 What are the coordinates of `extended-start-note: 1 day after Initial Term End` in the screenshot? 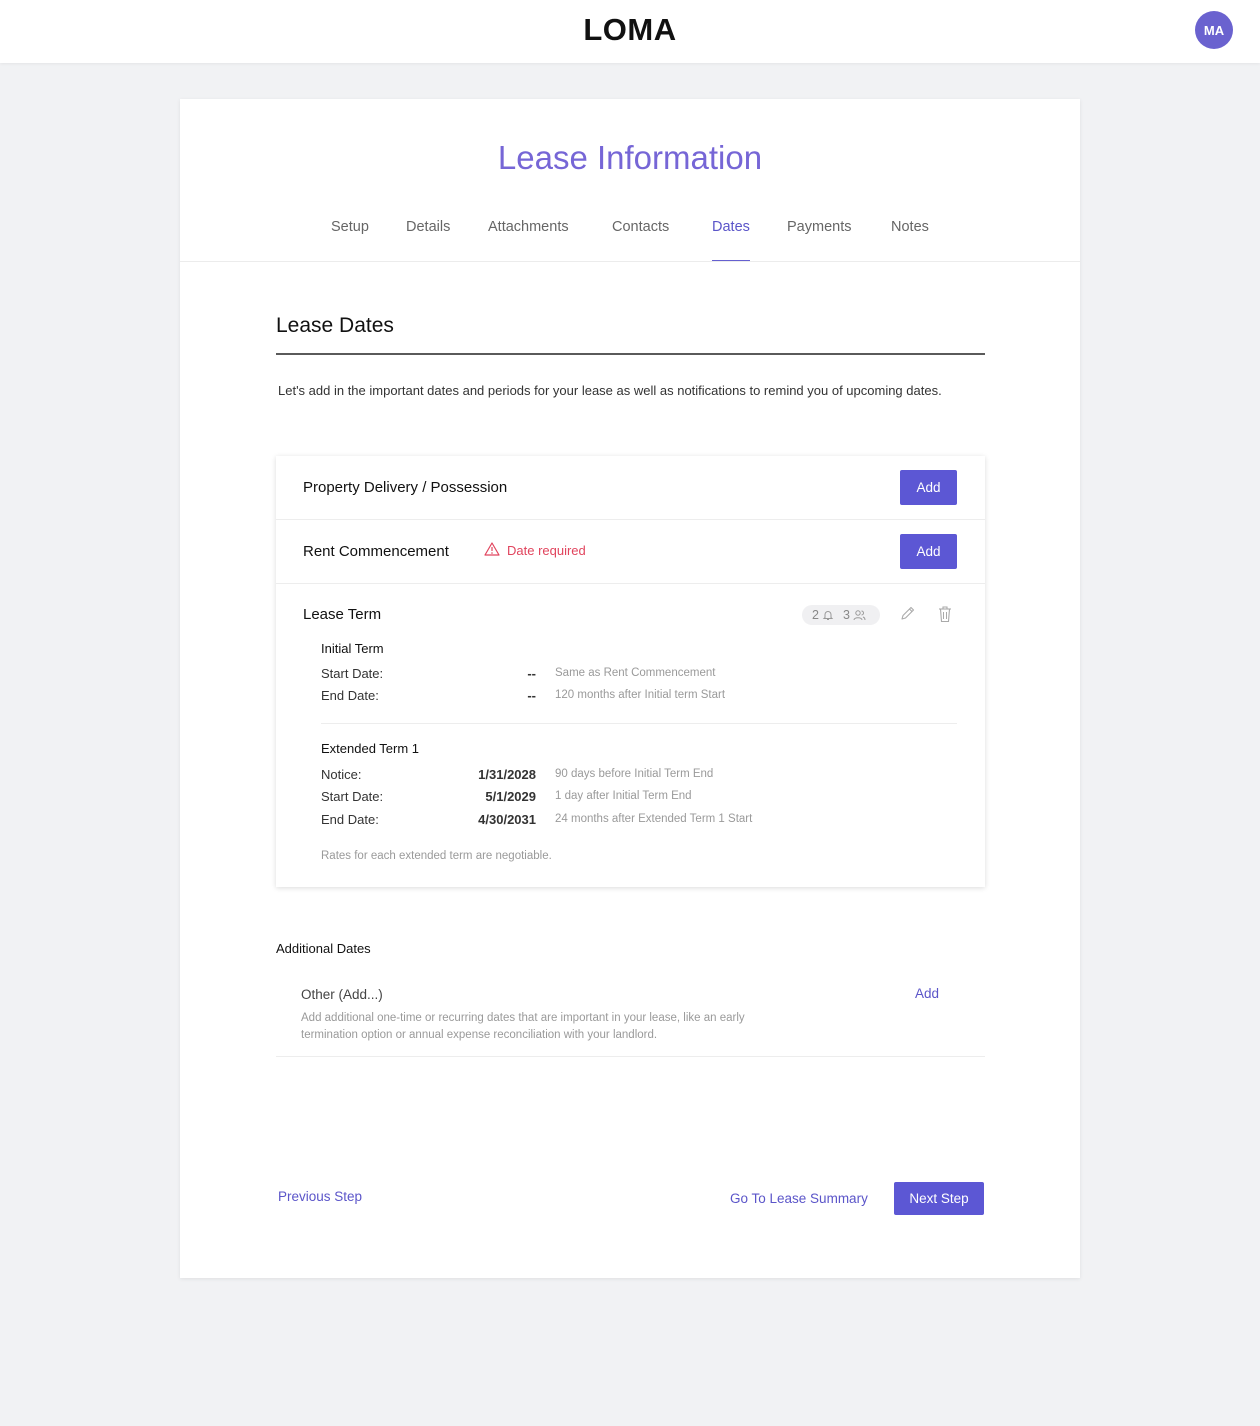 It's located at (623, 796).